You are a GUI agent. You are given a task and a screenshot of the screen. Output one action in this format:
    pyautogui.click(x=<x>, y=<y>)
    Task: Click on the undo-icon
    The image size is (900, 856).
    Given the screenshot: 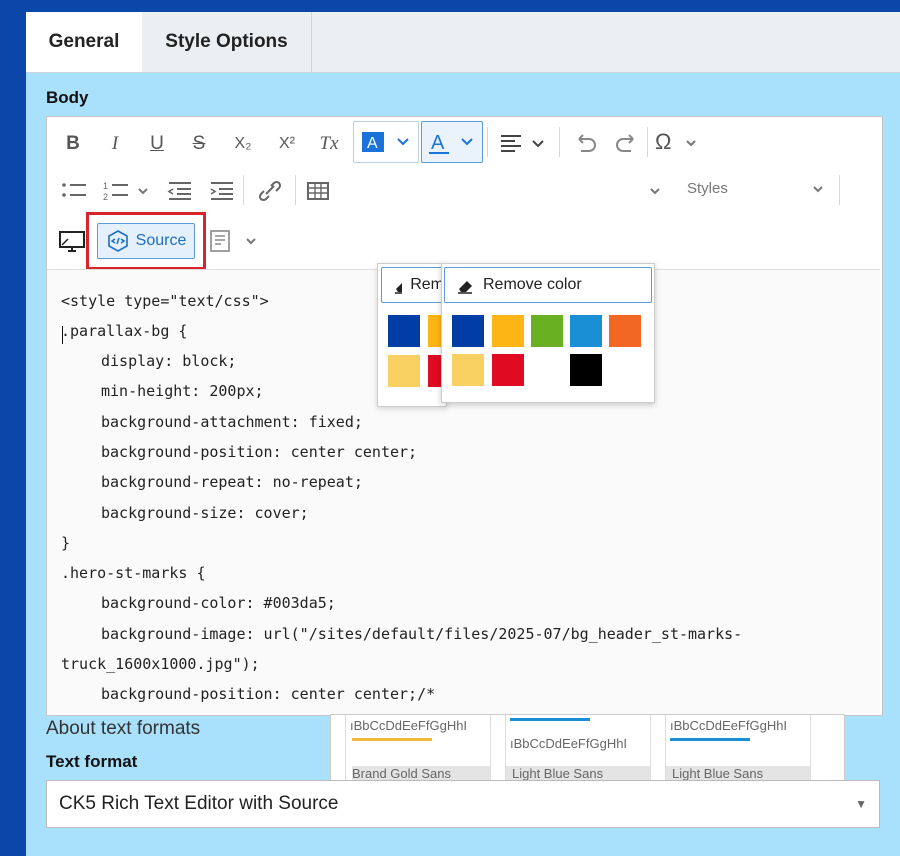 What is the action you would take?
    pyautogui.click(x=587, y=143)
    